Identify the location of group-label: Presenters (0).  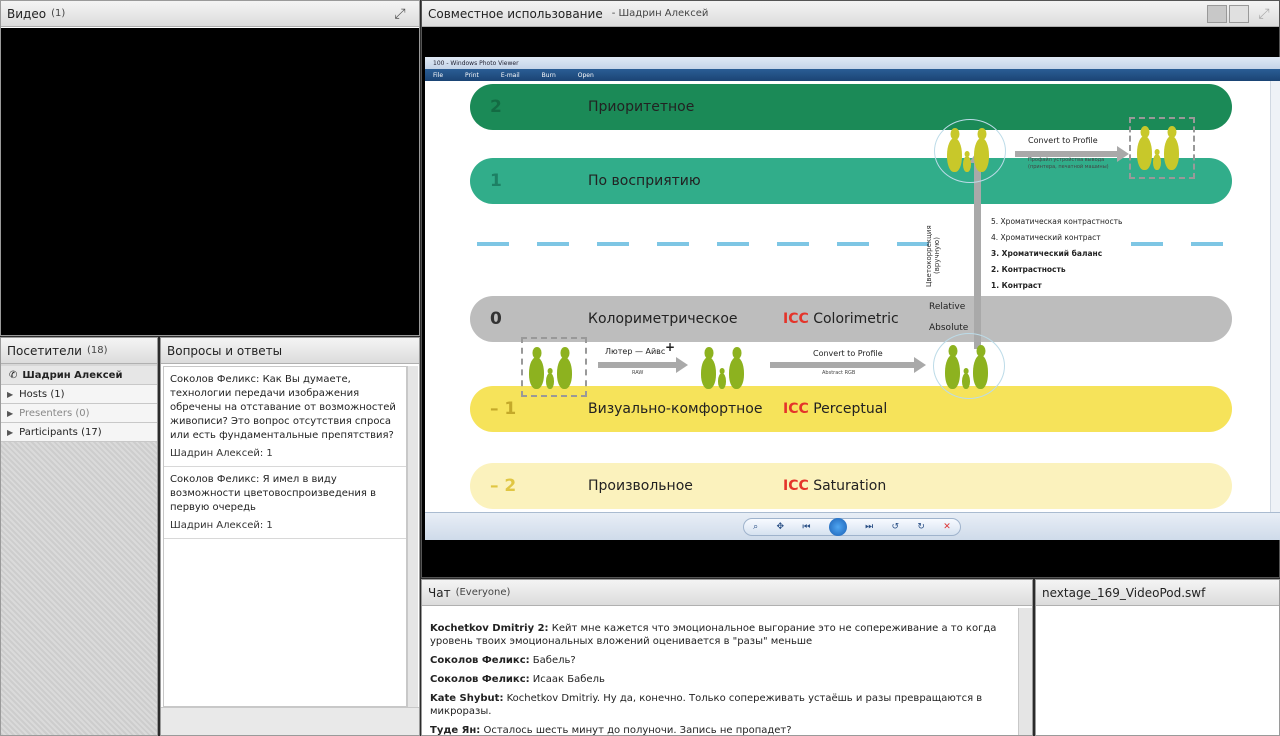
(54, 413).